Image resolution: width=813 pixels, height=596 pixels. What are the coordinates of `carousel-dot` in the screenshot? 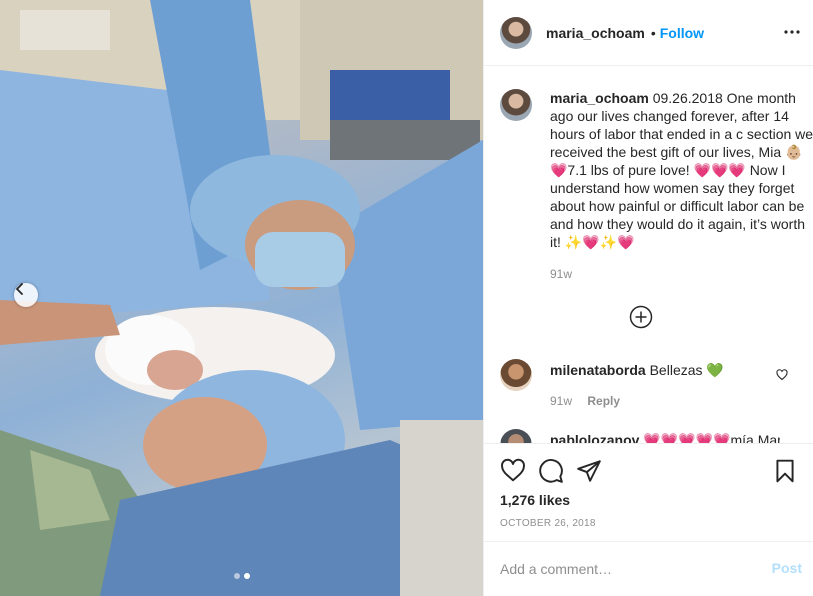 It's located at (236, 576).